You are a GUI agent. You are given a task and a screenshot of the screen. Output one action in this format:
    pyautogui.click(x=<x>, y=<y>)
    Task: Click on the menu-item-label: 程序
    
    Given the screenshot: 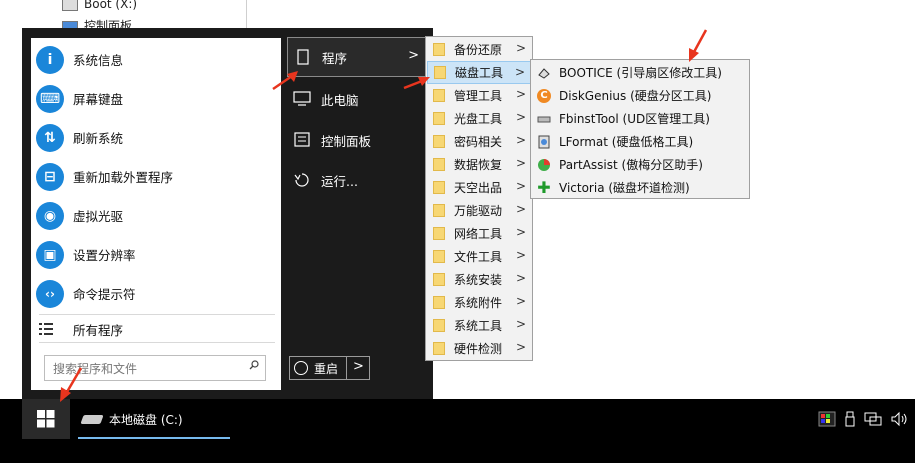 What is the action you would take?
    pyautogui.click(x=335, y=58)
    